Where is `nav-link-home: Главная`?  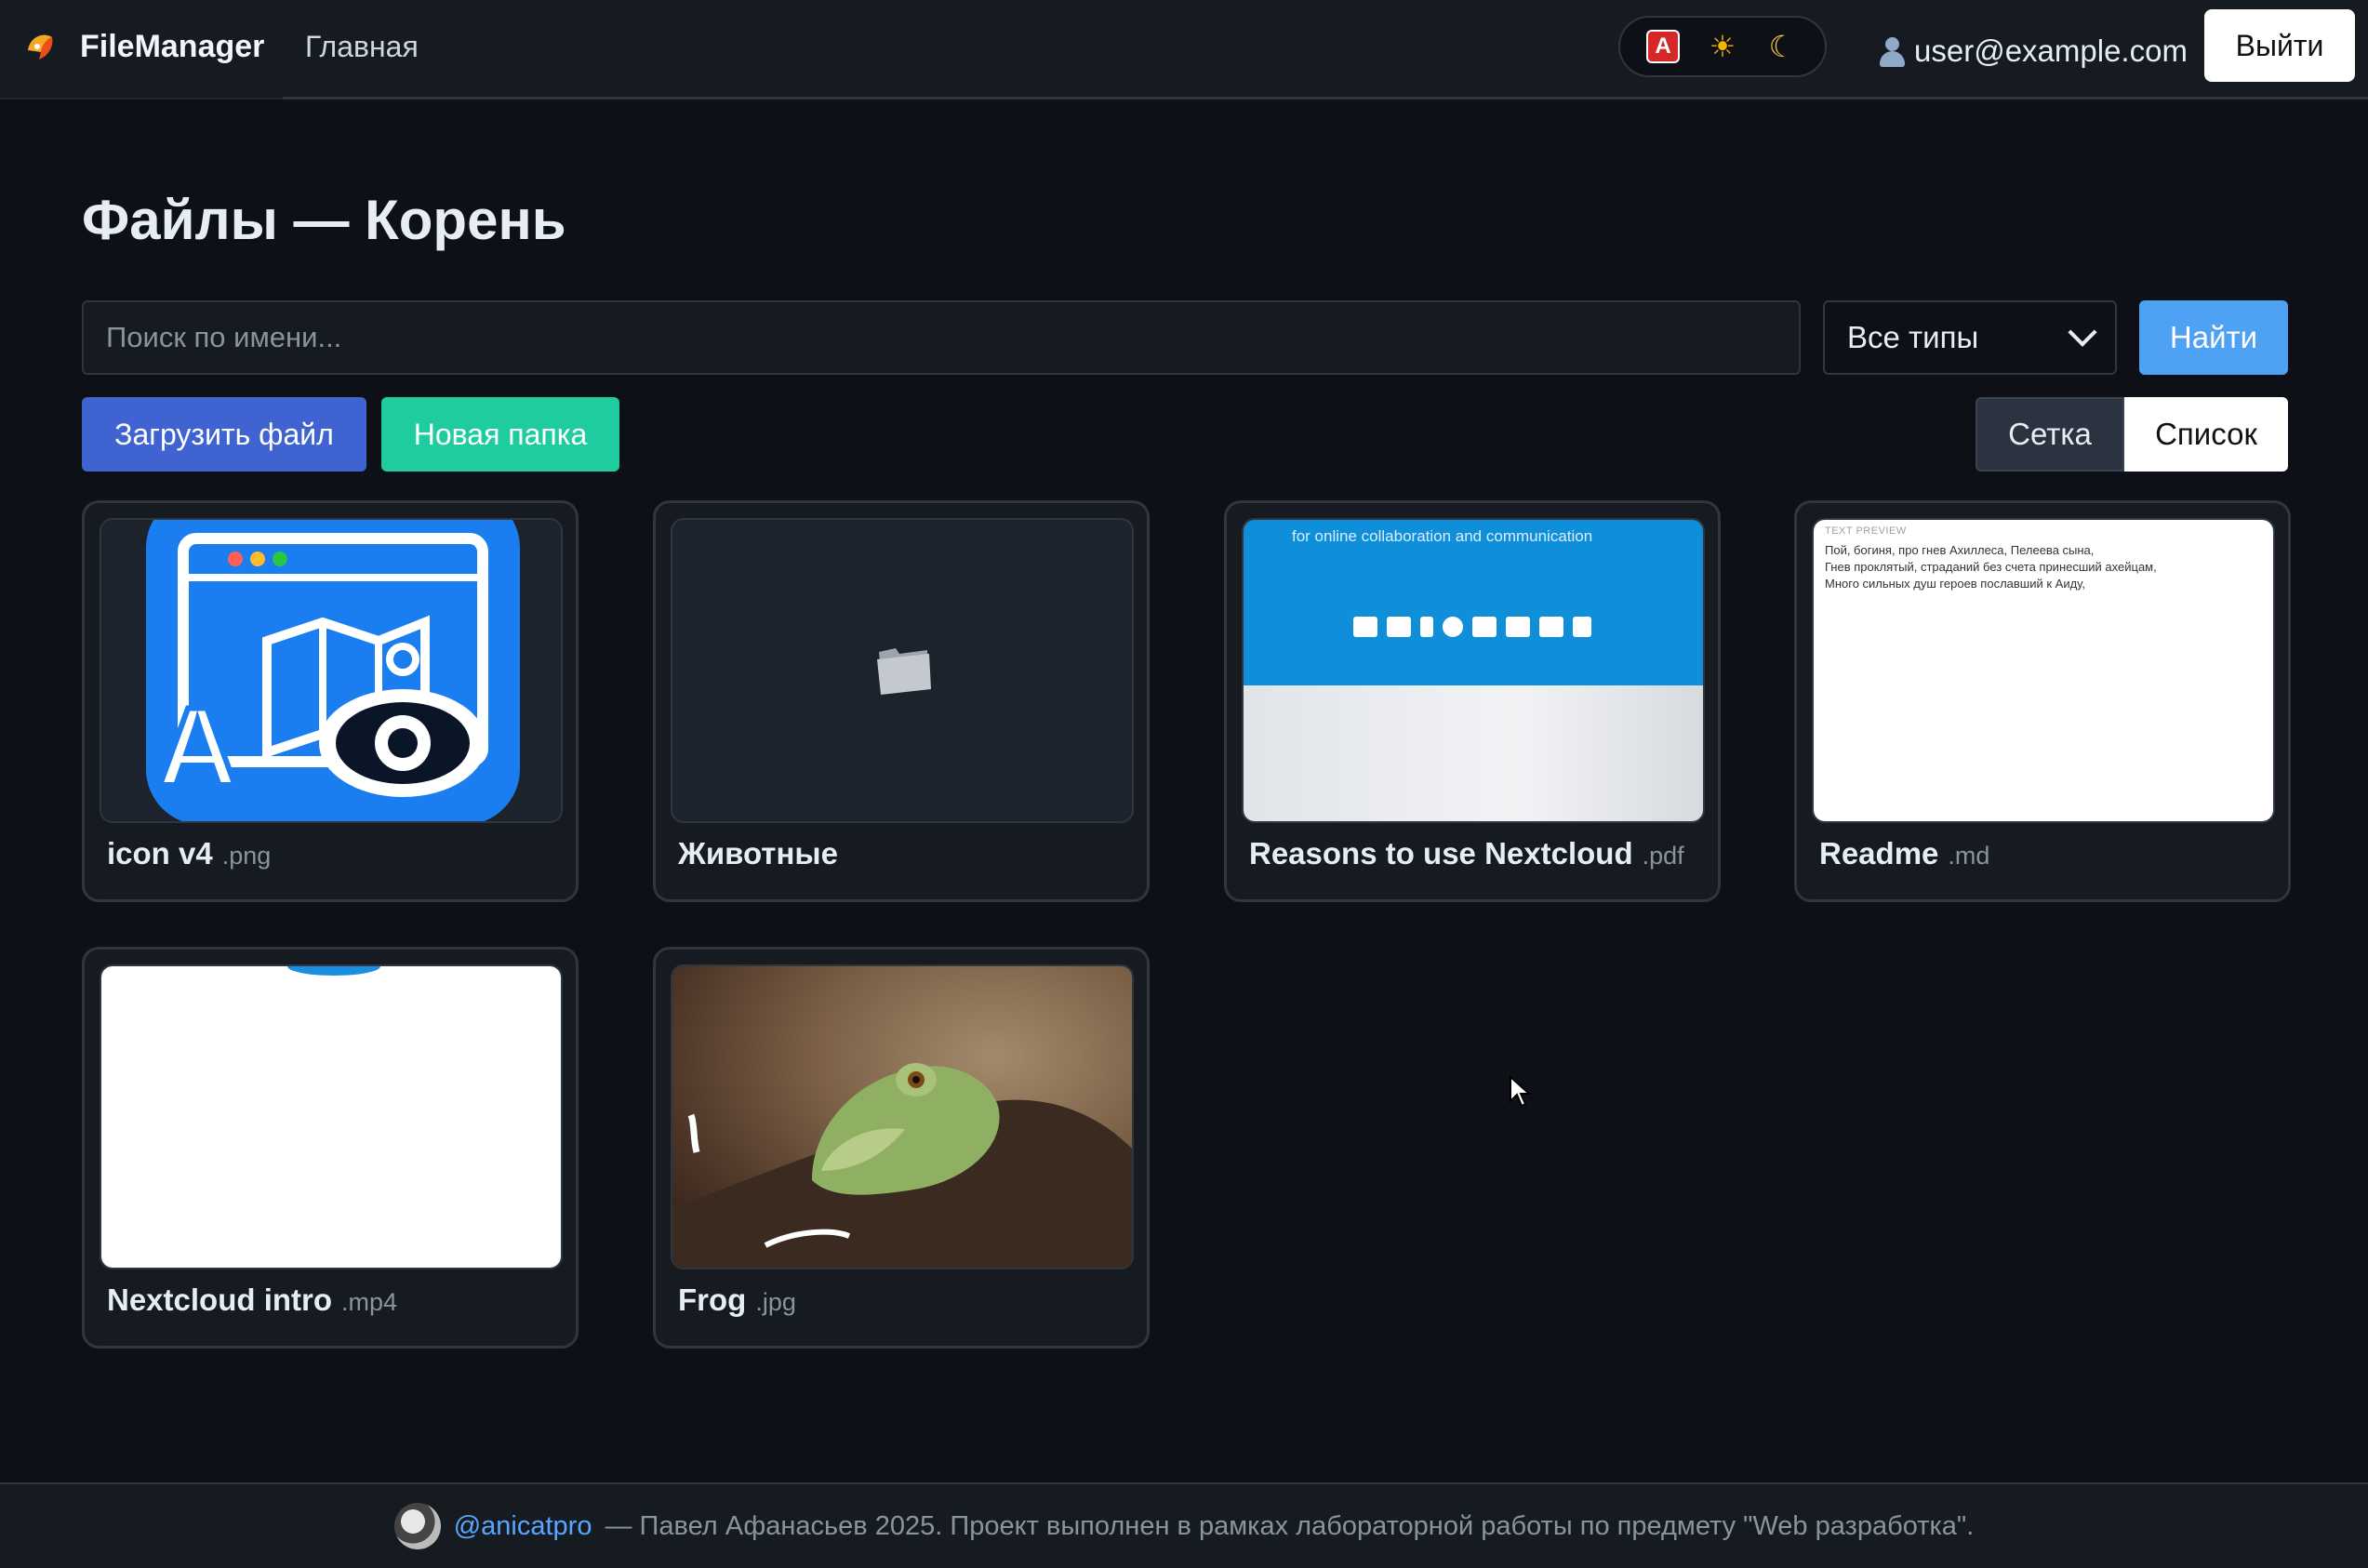
nav-link-home: Главная is located at coordinates (362, 47).